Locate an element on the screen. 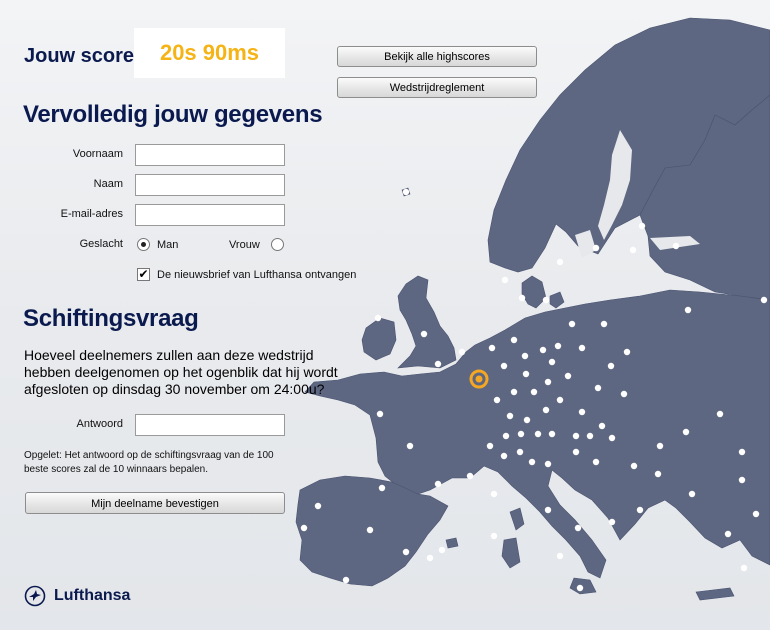 This screenshot has width=770, height=630. score-value: 20s 90ms is located at coordinates (209, 52).